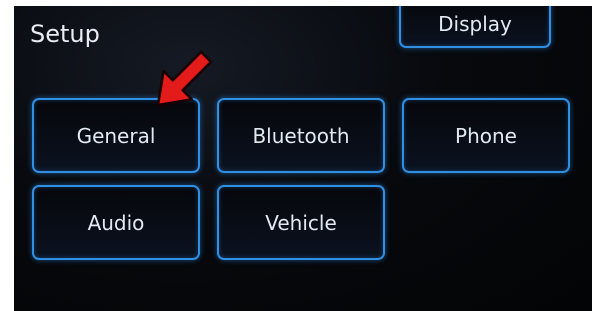 This screenshot has width=592, height=311. Describe the element at coordinates (475, 24) in the screenshot. I see `display-button-label: Display` at that location.